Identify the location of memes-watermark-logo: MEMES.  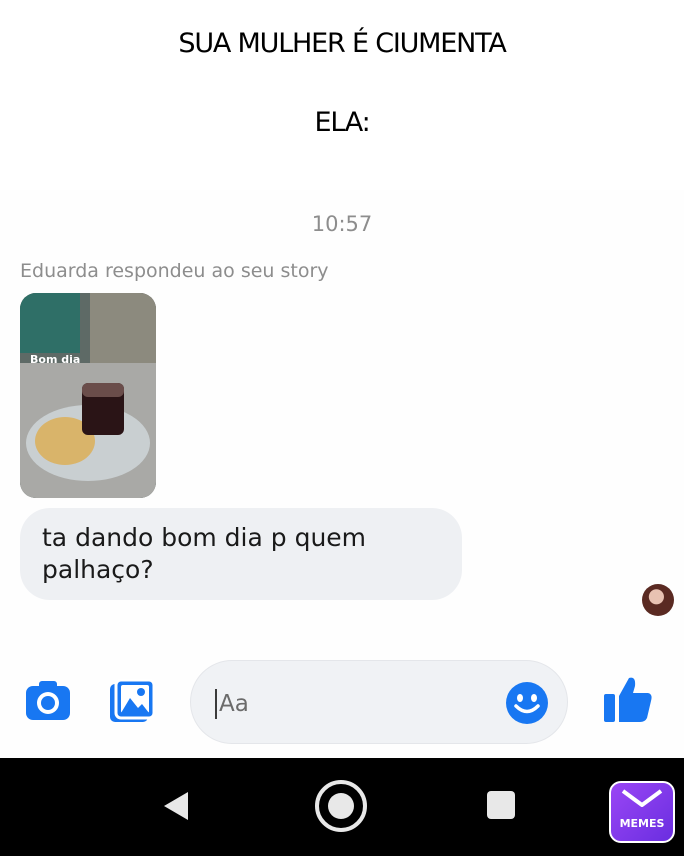
(642, 812).